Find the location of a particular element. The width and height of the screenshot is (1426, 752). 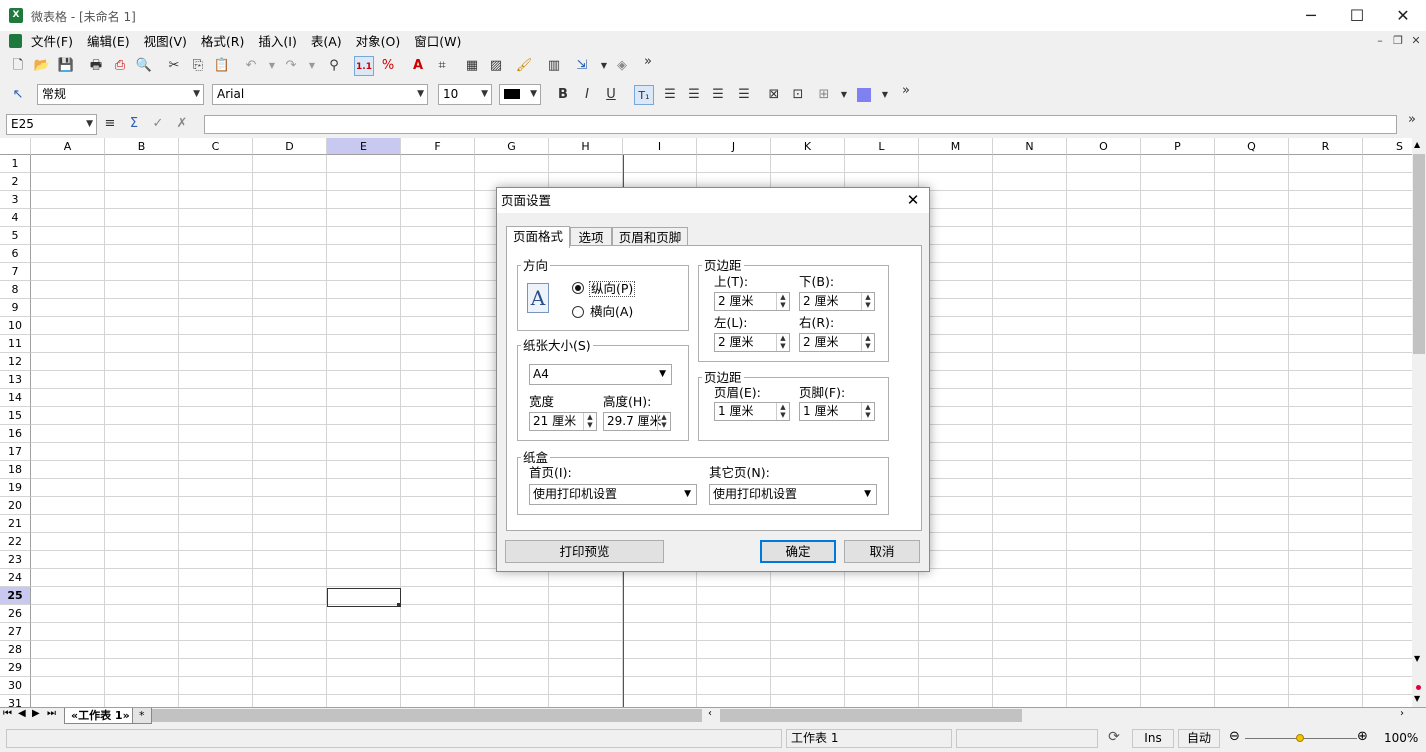

zoom-slider-thumb is located at coordinates (1300, 738).